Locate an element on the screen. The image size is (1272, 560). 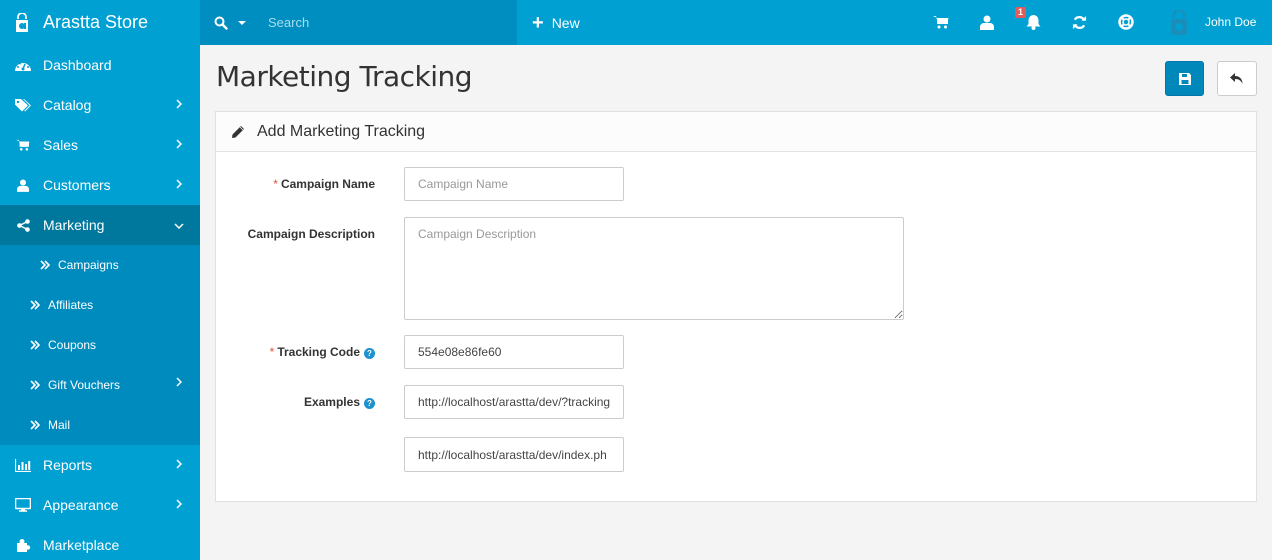
back-button is located at coordinates (1237, 78).